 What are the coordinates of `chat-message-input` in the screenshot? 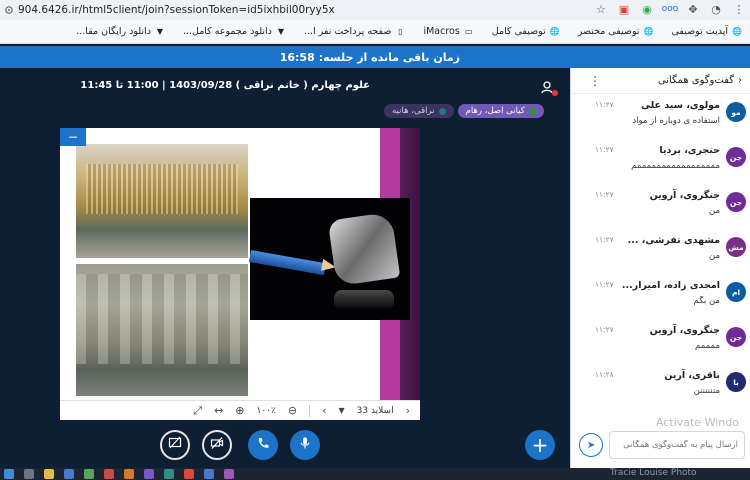 It's located at (677, 445).